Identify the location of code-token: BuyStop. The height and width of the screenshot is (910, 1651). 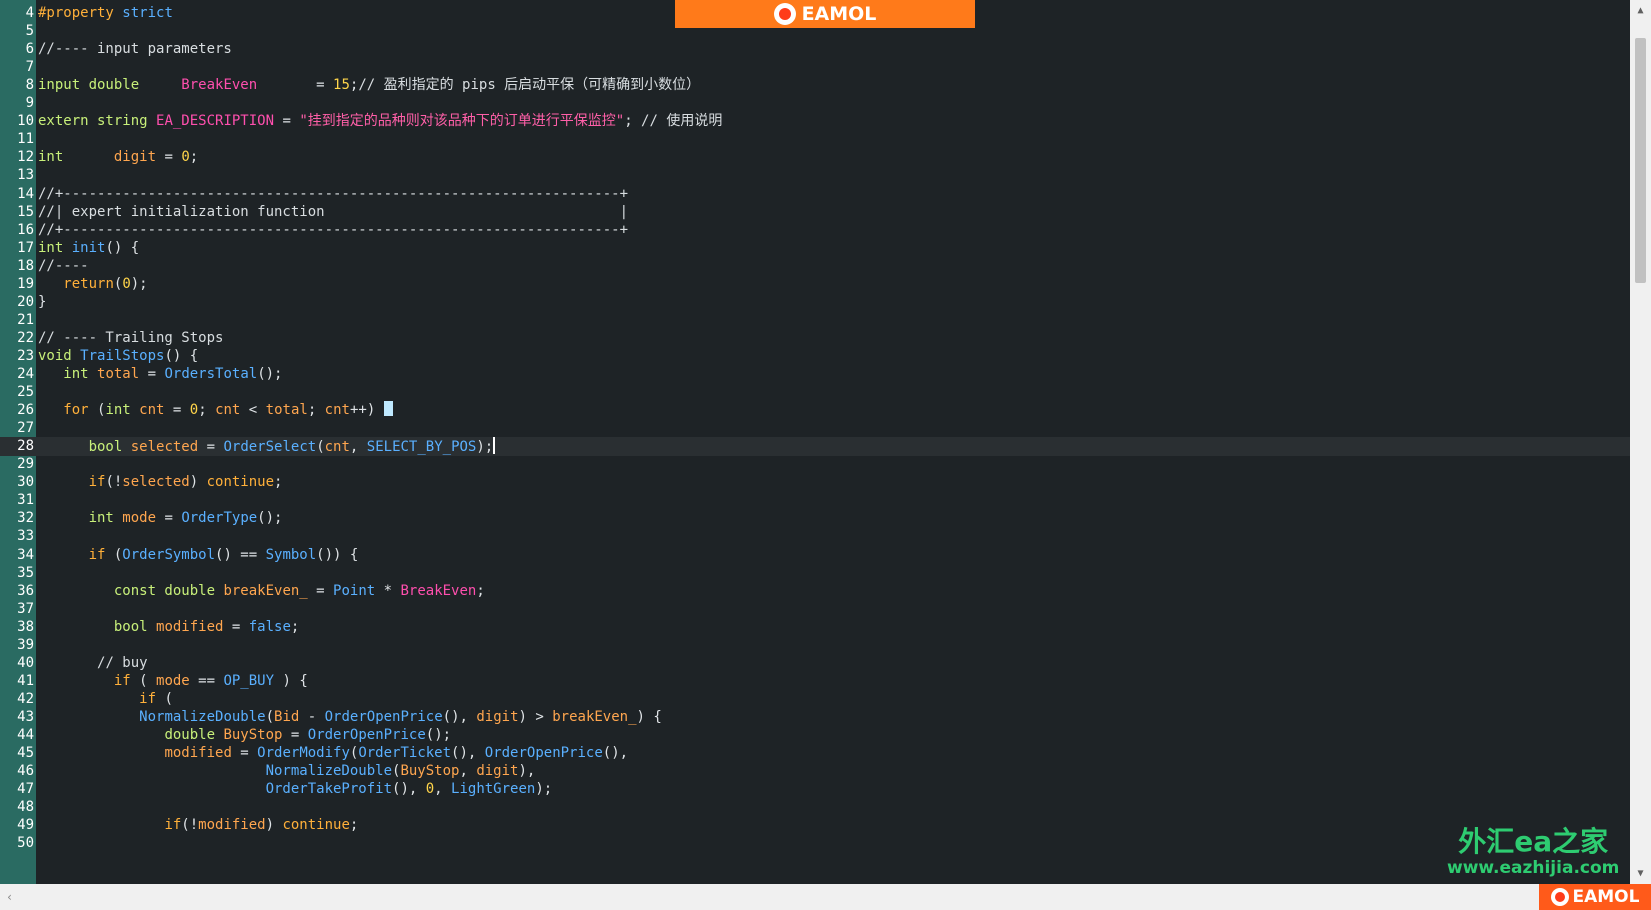
(430, 771).